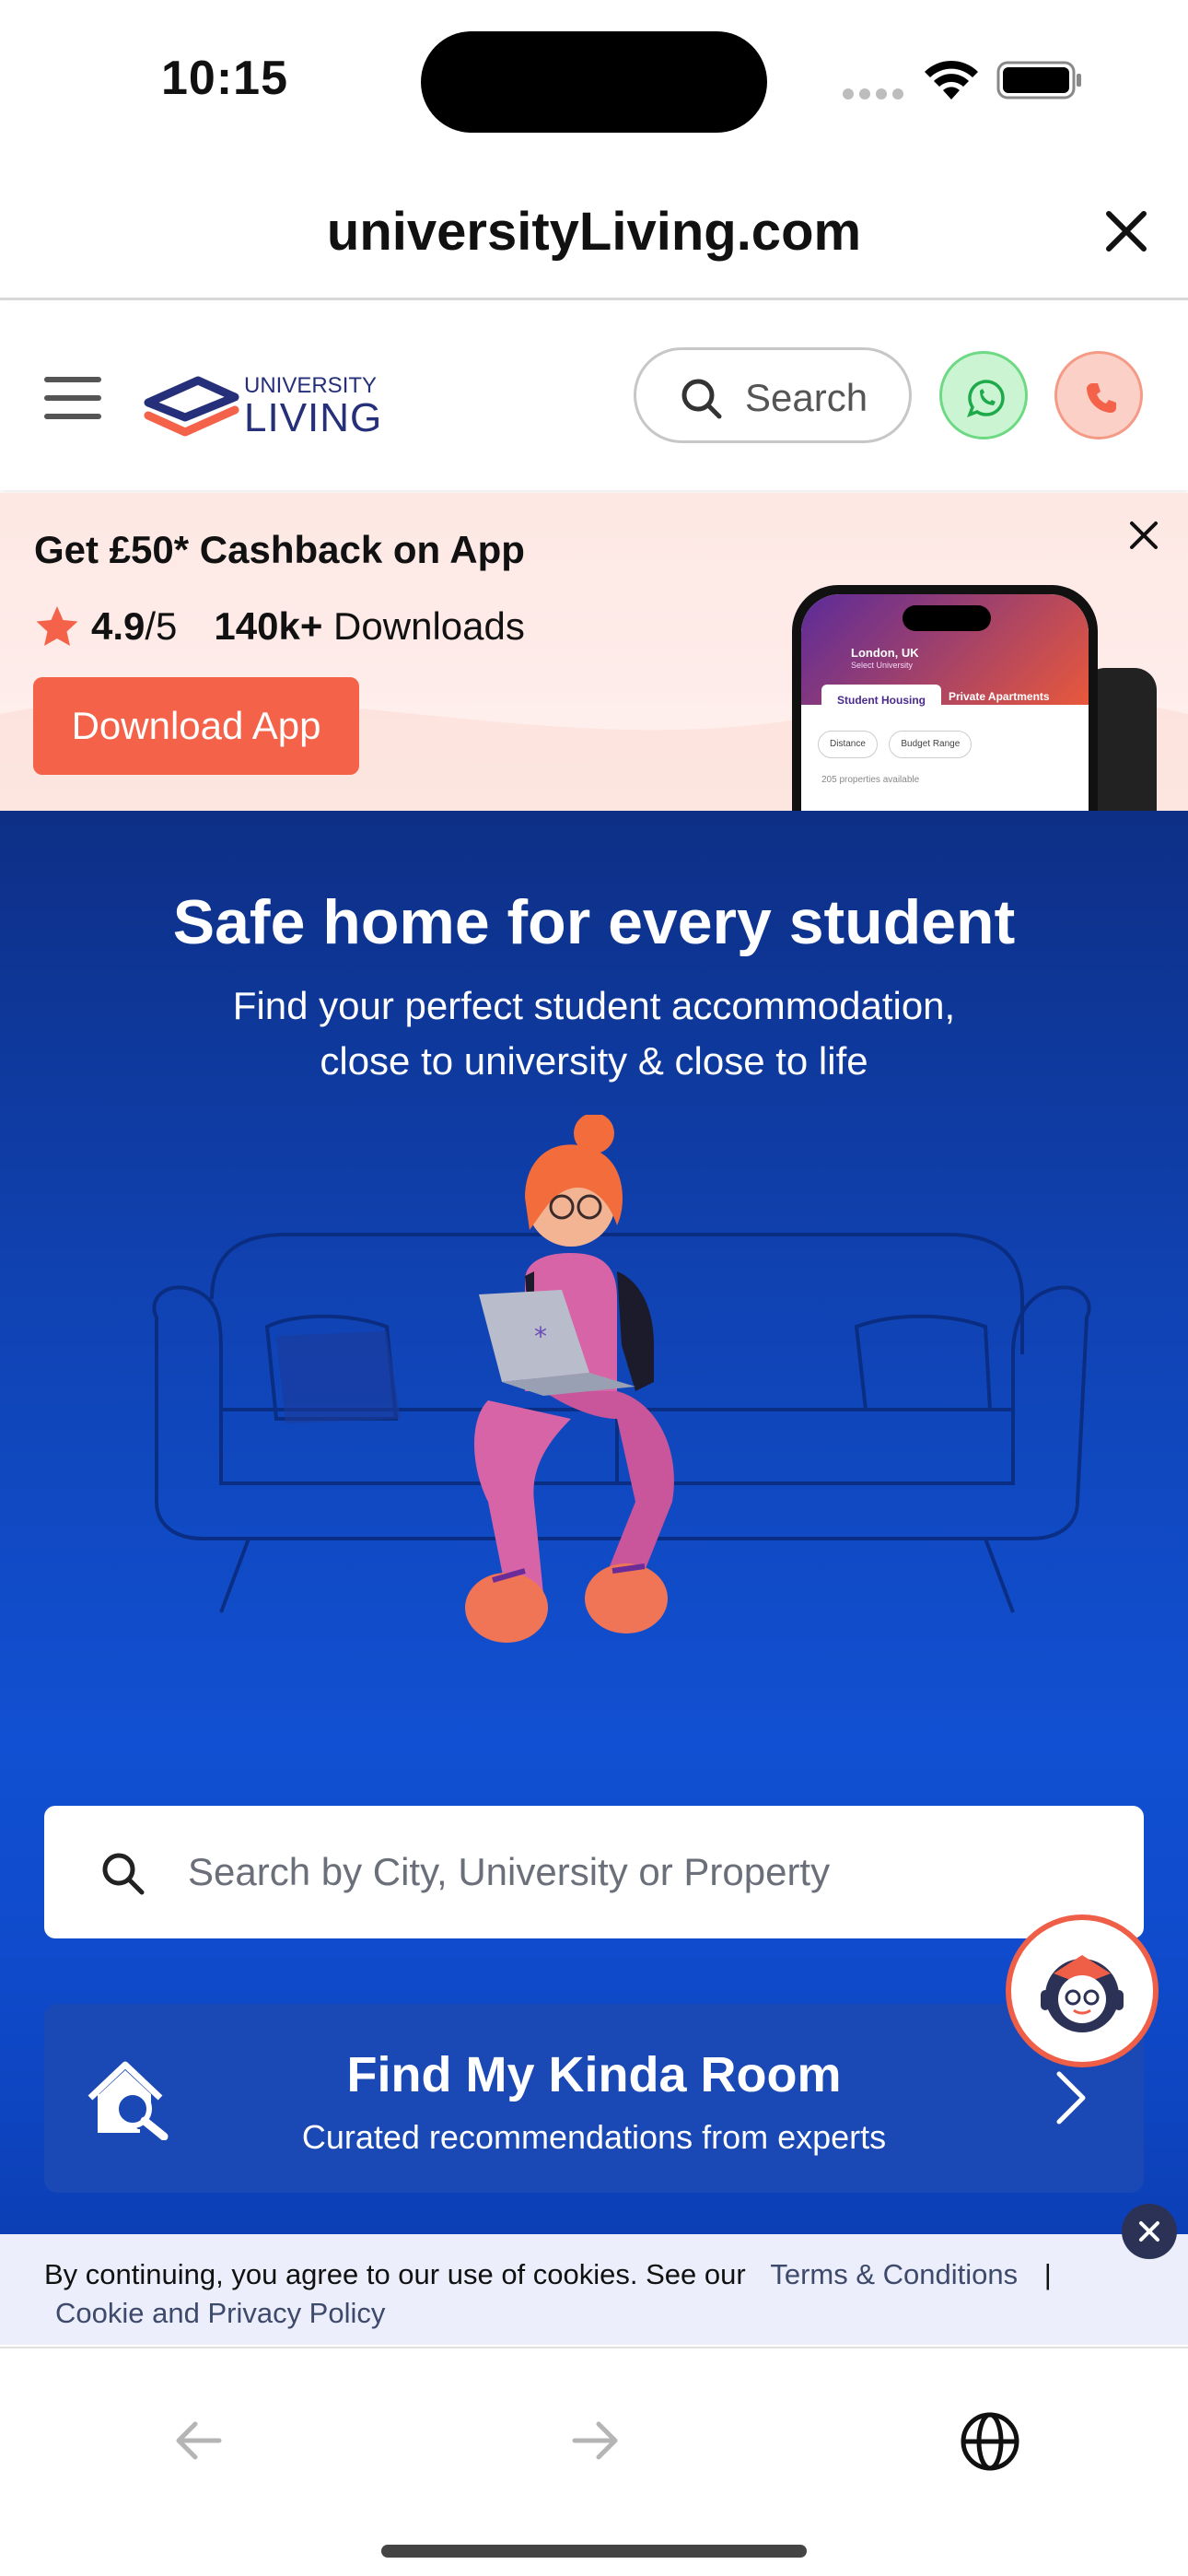 The width and height of the screenshot is (1188, 2576). Describe the element at coordinates (423, 626) in the screenshot. I see `downloads-label: Downloads` at that location.